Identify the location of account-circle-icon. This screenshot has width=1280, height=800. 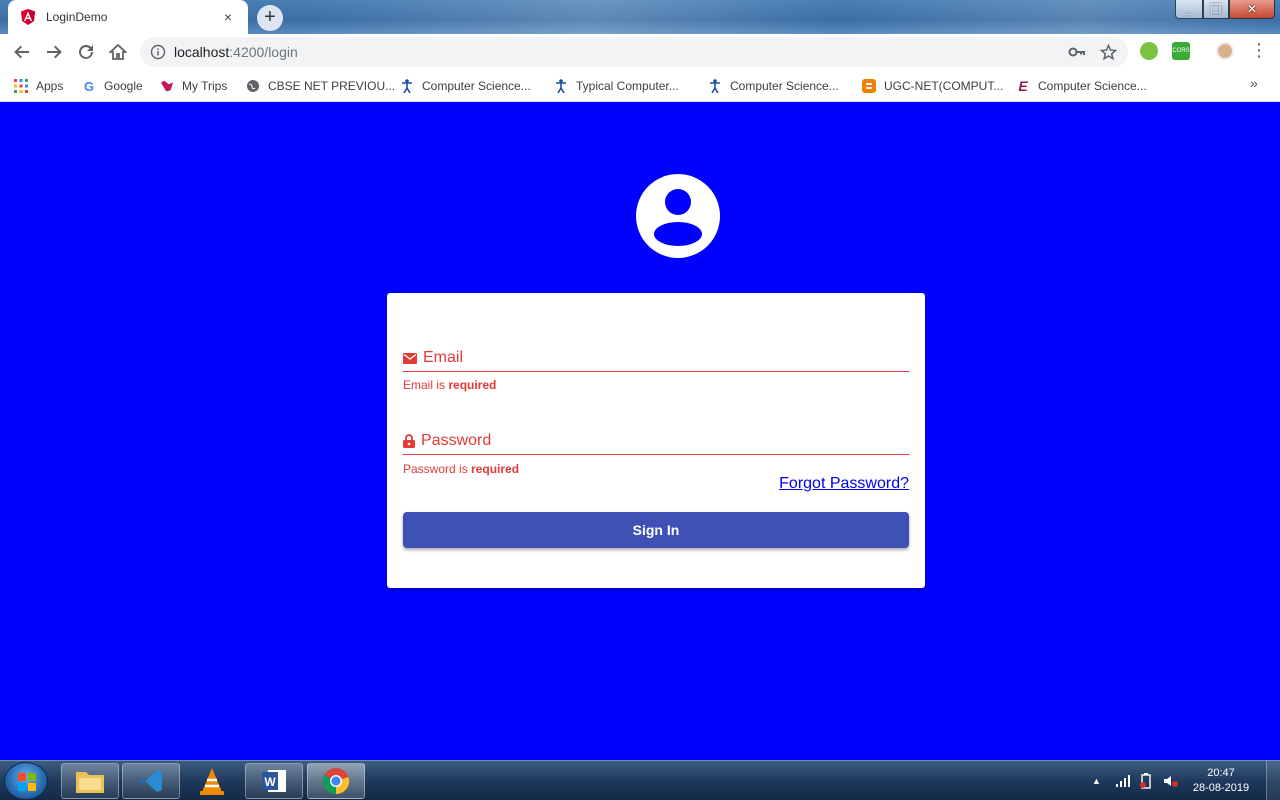
(678, 216).